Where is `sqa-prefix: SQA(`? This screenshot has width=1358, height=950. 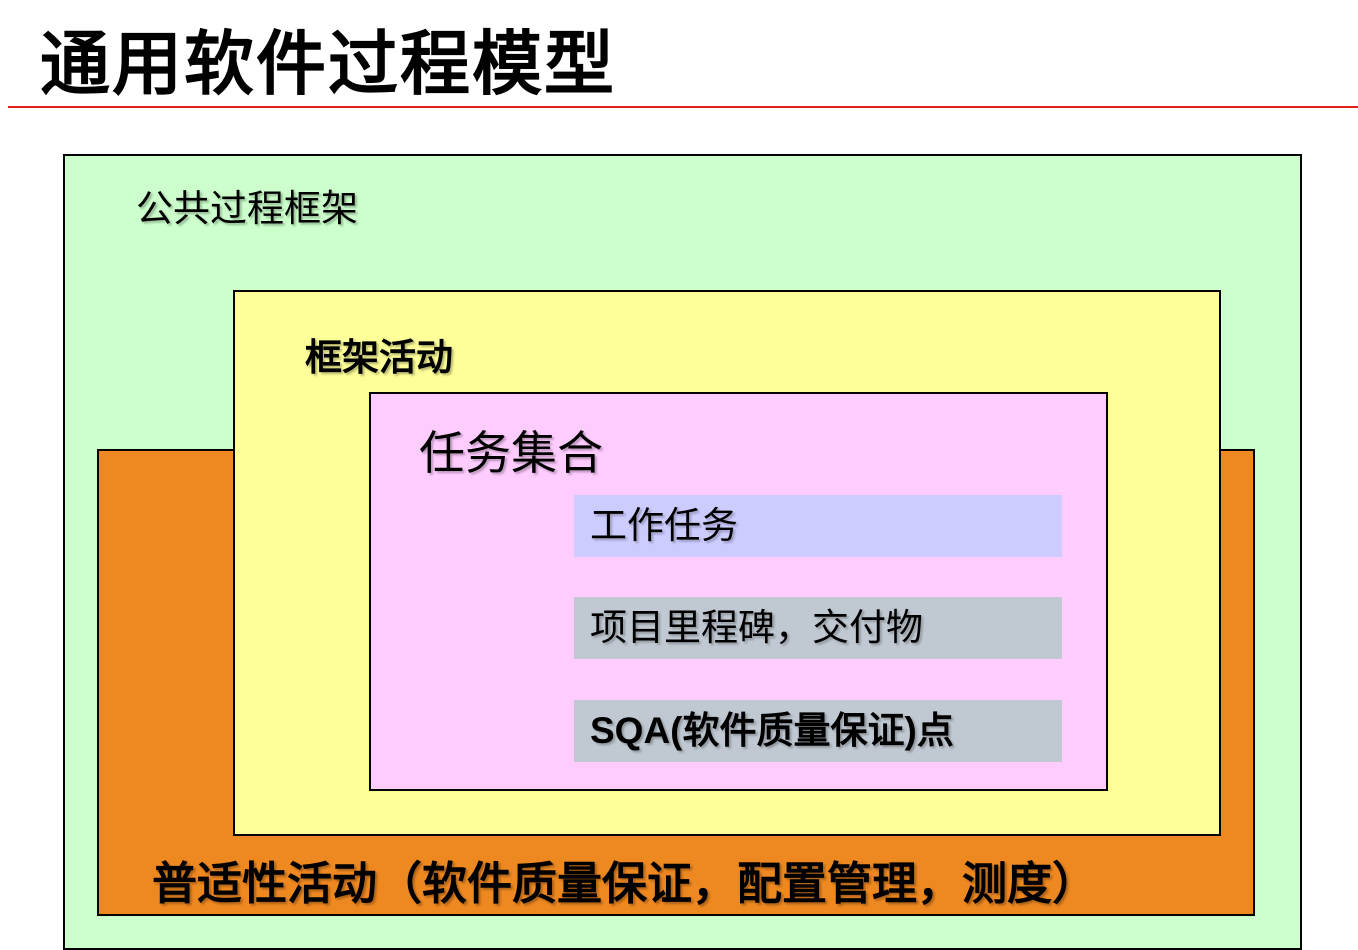 sqa-prefix: SQA( is located at coordinates (636, 730).